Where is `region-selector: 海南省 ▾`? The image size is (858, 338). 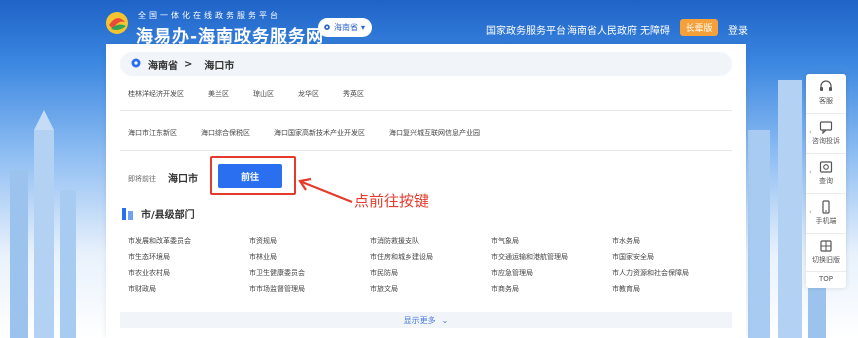 region-selector: 海南省 ▾ is located at coordinates (345, 27).